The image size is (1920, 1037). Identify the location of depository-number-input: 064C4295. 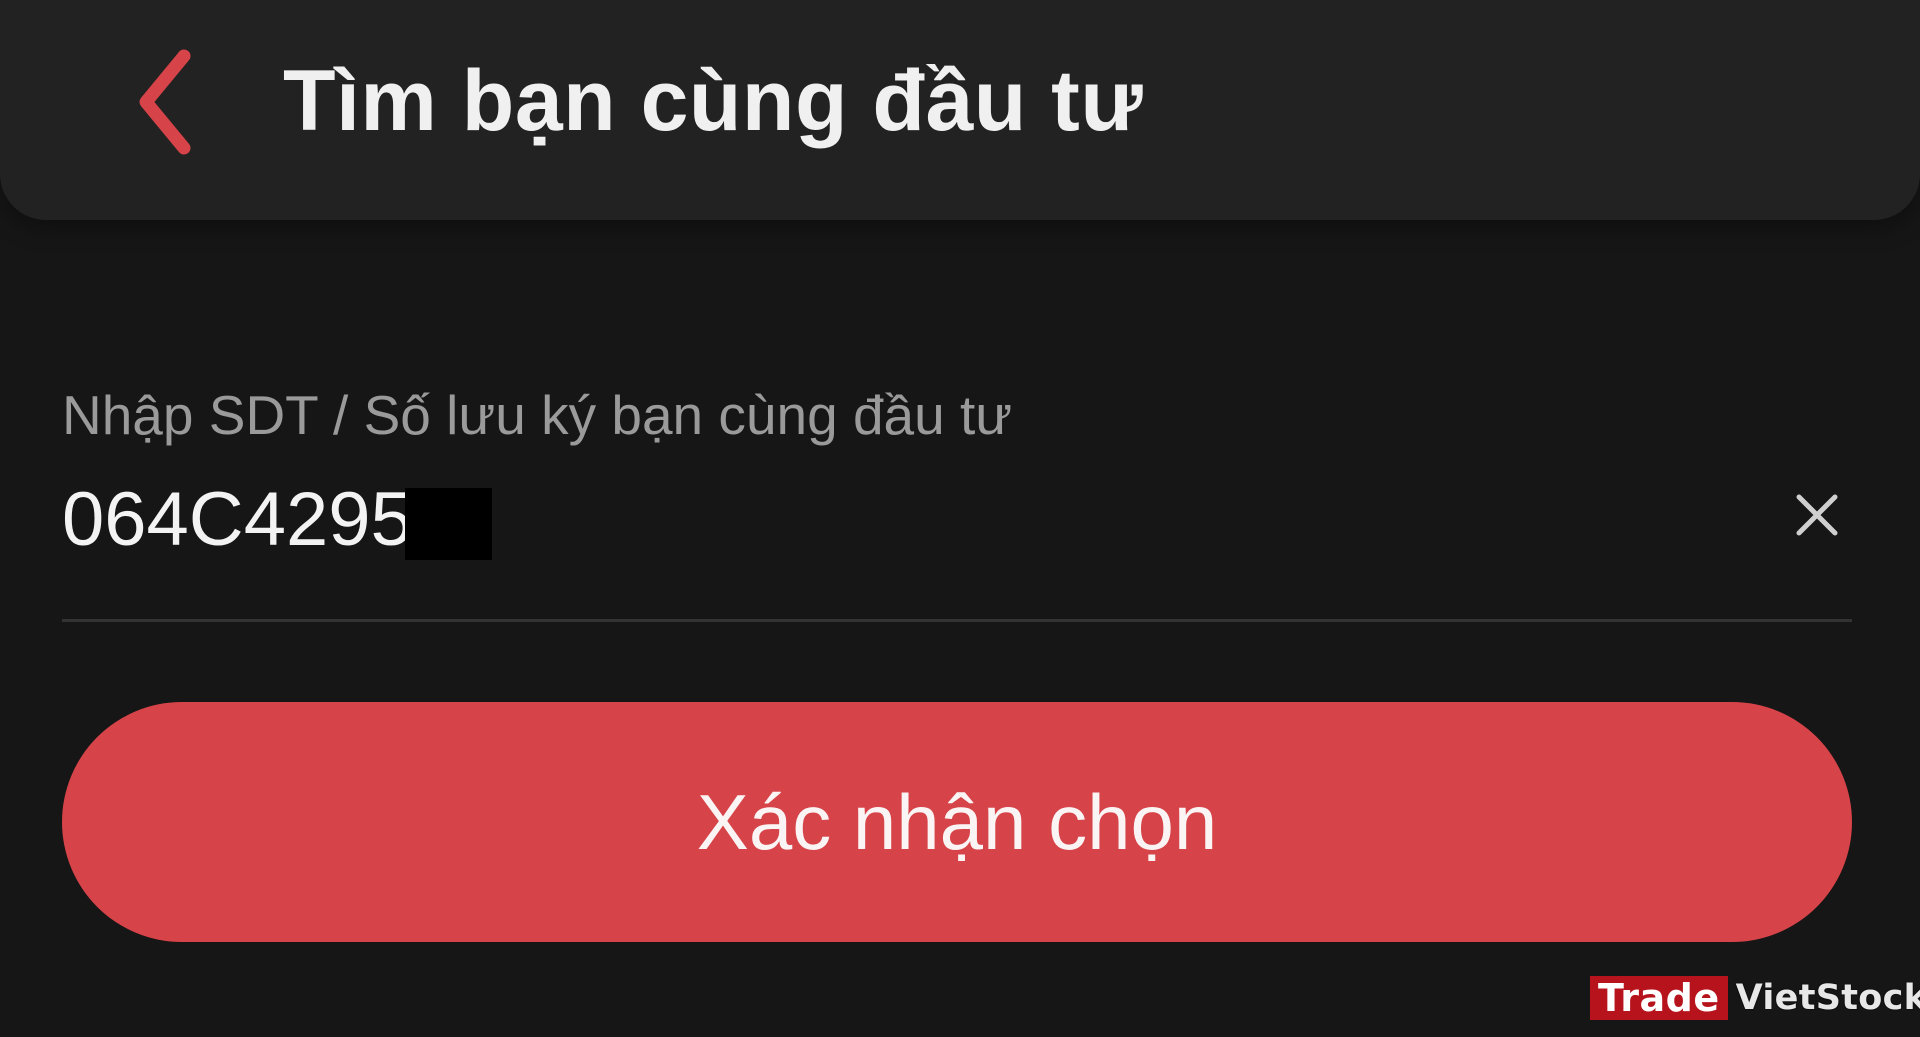
(237, 520).